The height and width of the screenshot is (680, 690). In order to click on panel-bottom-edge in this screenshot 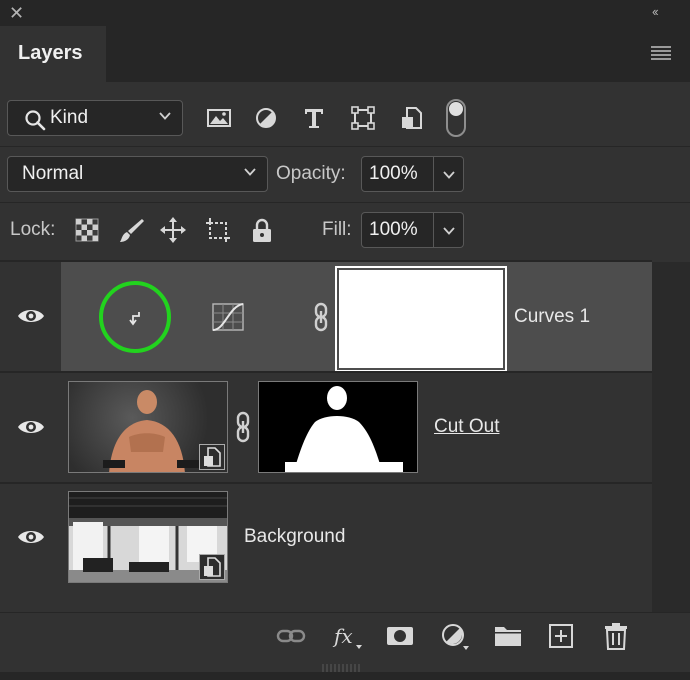, I will do `click(345, 676)`.